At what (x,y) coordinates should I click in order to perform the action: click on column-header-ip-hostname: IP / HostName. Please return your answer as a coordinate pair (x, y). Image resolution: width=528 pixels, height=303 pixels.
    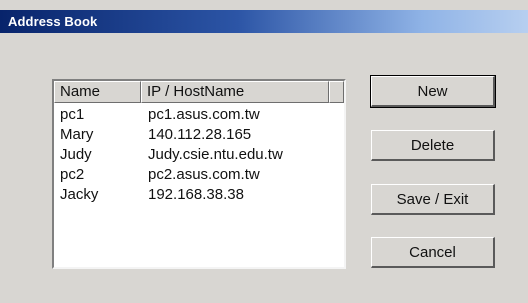
    Looking at the image, I should click on (235, 92).